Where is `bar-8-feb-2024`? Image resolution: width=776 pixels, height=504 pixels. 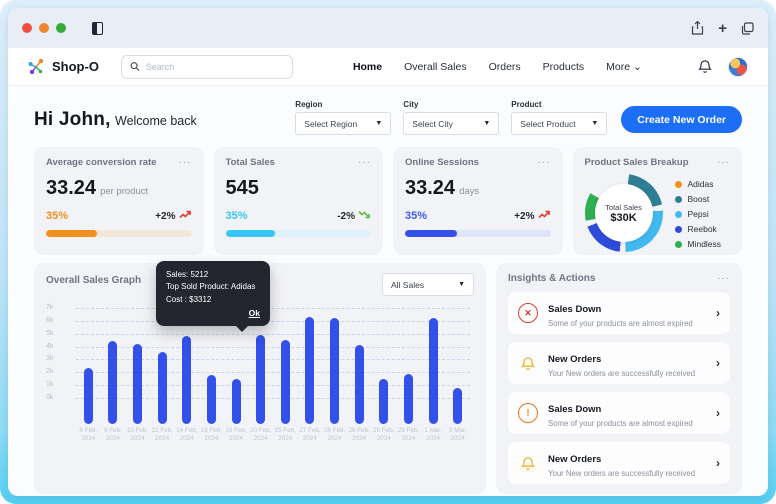 bar-8-feb-2024 is located at coordinates (88, 396).